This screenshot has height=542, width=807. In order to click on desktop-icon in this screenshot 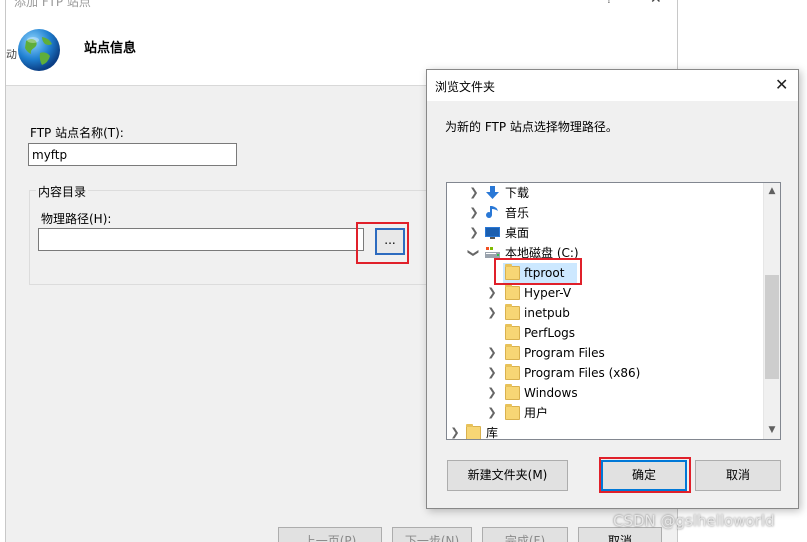, I will do `click(492, 233)`.